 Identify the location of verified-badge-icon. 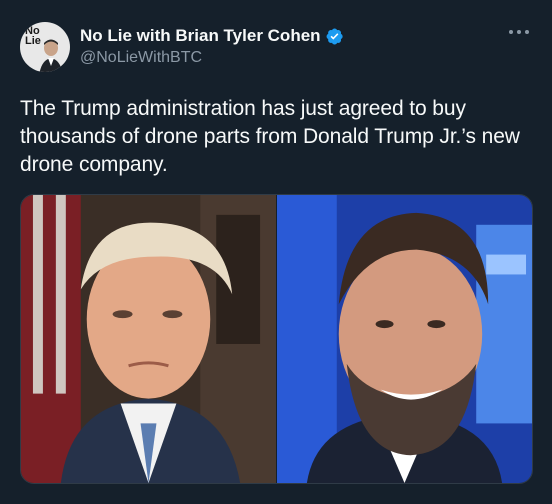
(334, 36).